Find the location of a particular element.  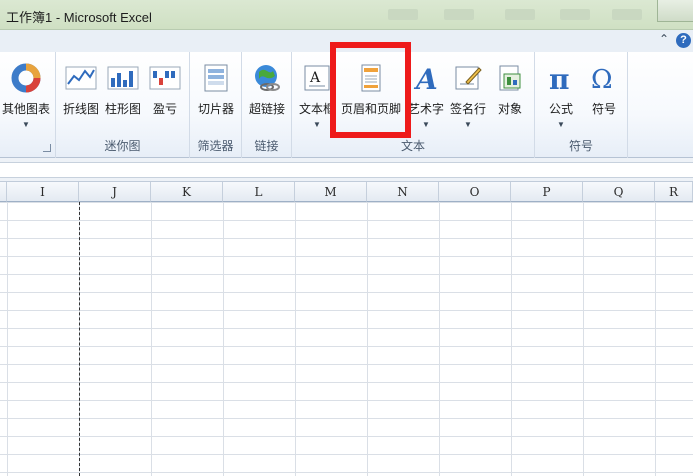

formula-bar is located at coordinates (346, 170).